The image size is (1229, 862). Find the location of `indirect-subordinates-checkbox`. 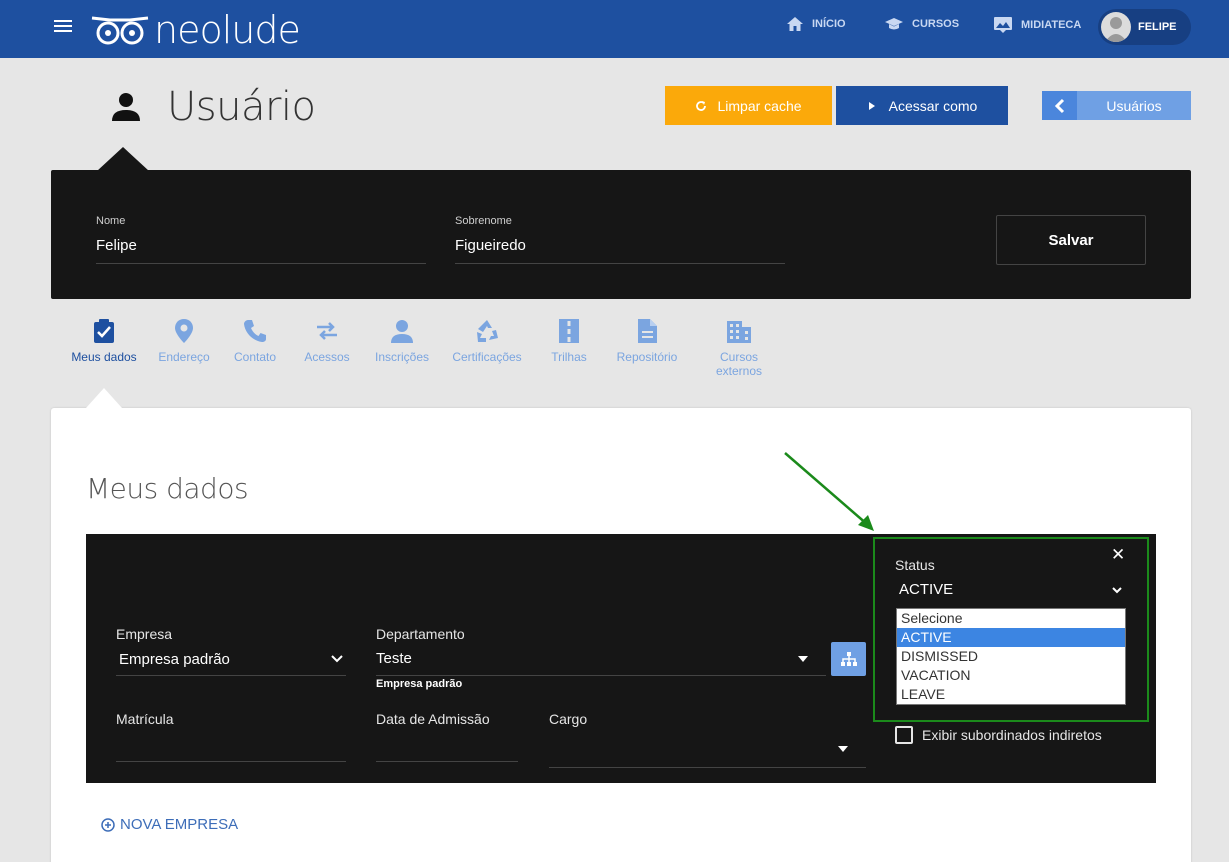

indirect-subordinates-checkbox is located at coordinates (904, 735).